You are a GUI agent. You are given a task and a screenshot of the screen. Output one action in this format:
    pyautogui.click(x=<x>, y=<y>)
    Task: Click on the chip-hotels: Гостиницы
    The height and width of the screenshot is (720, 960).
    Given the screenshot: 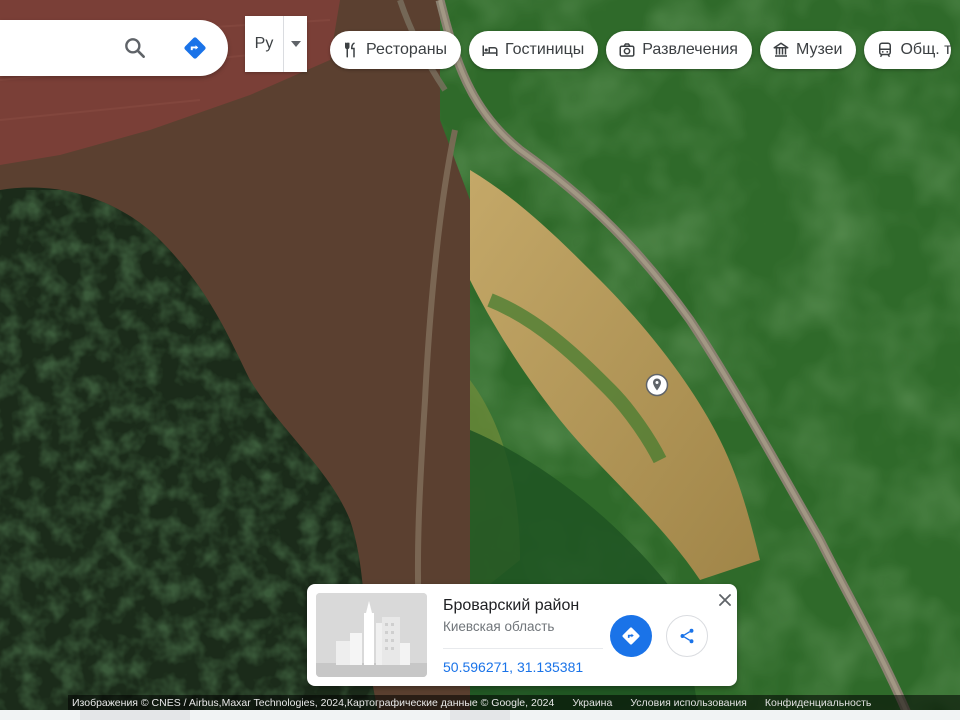 What is the action you would take?
    pyautogui.click(x=534, y=50)
    